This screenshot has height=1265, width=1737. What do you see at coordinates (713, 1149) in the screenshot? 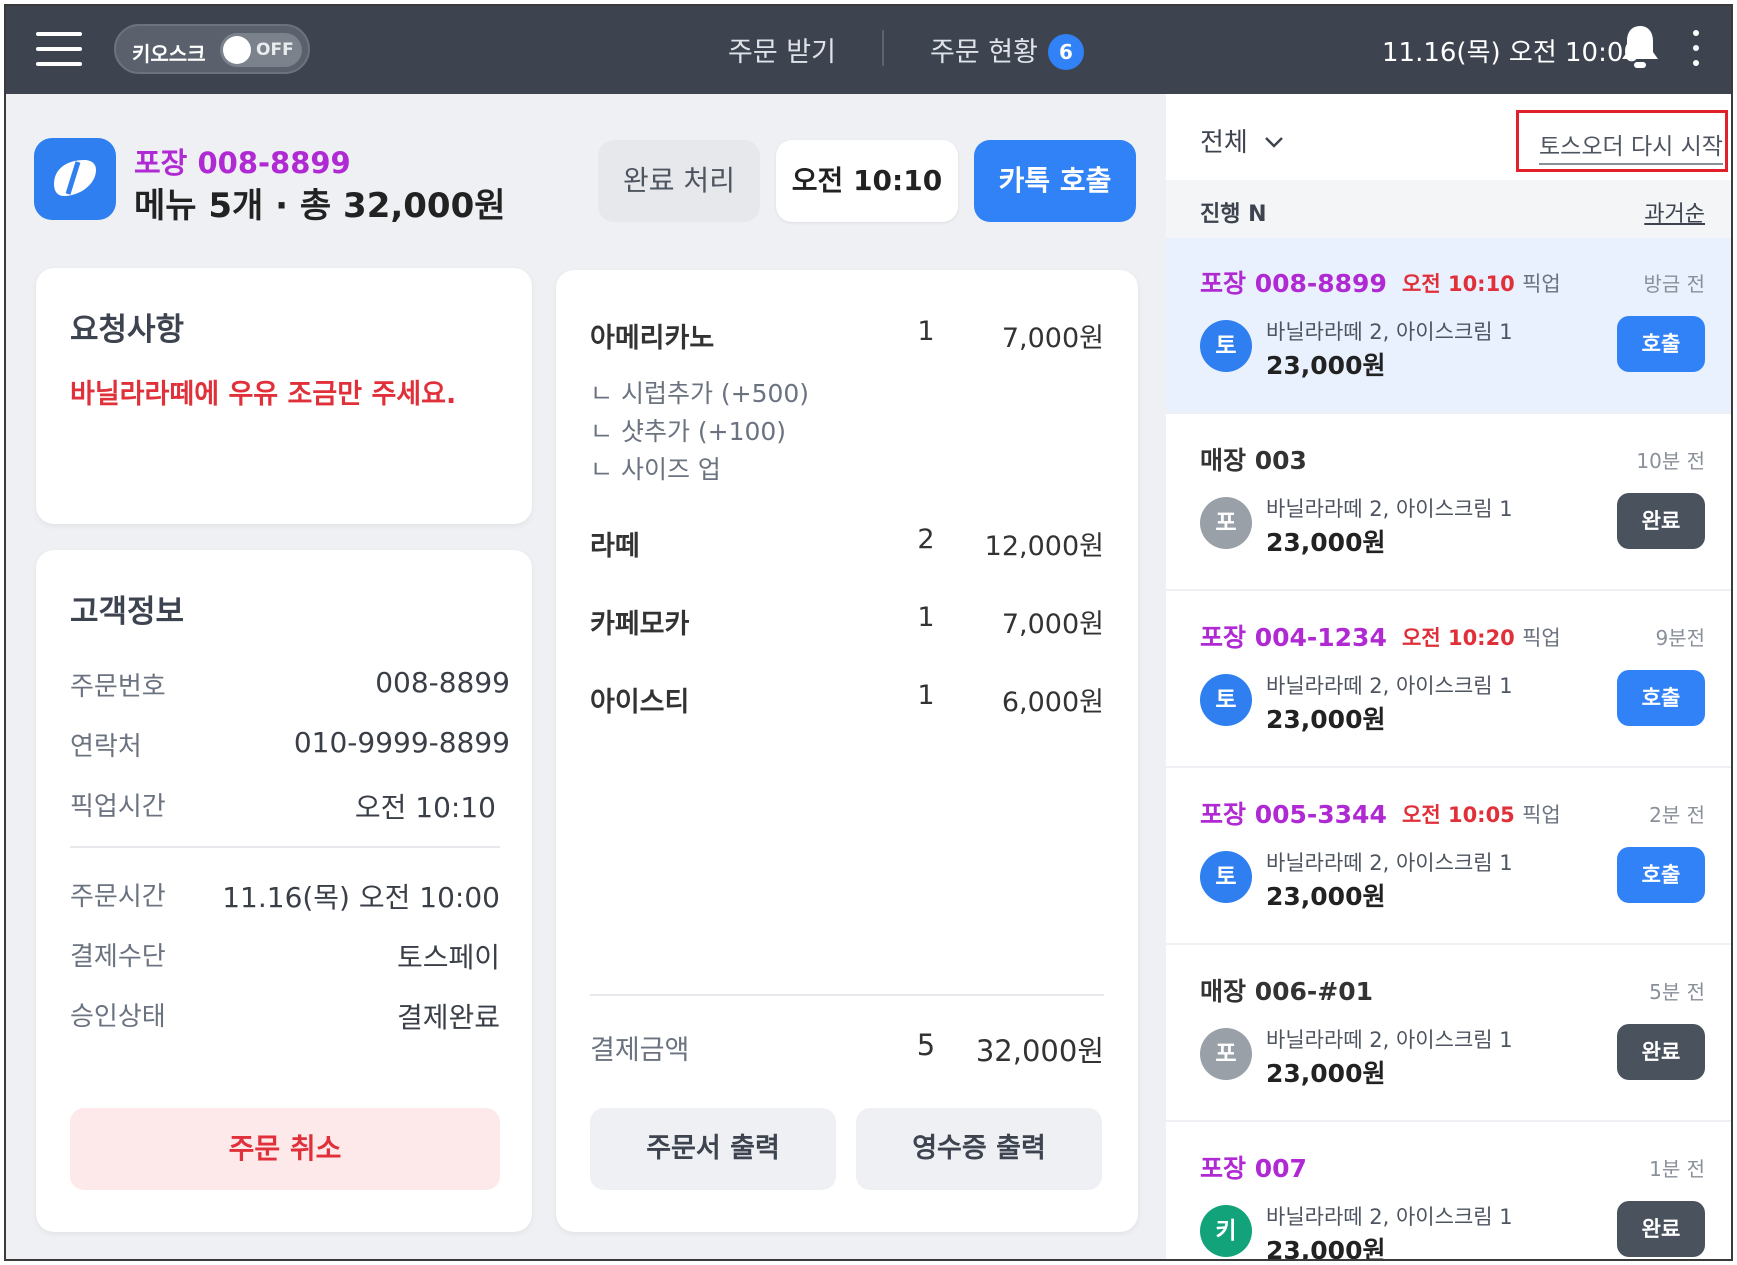
I see `print-order-button: 주문서 출력` at bounding box center [713, 1149].